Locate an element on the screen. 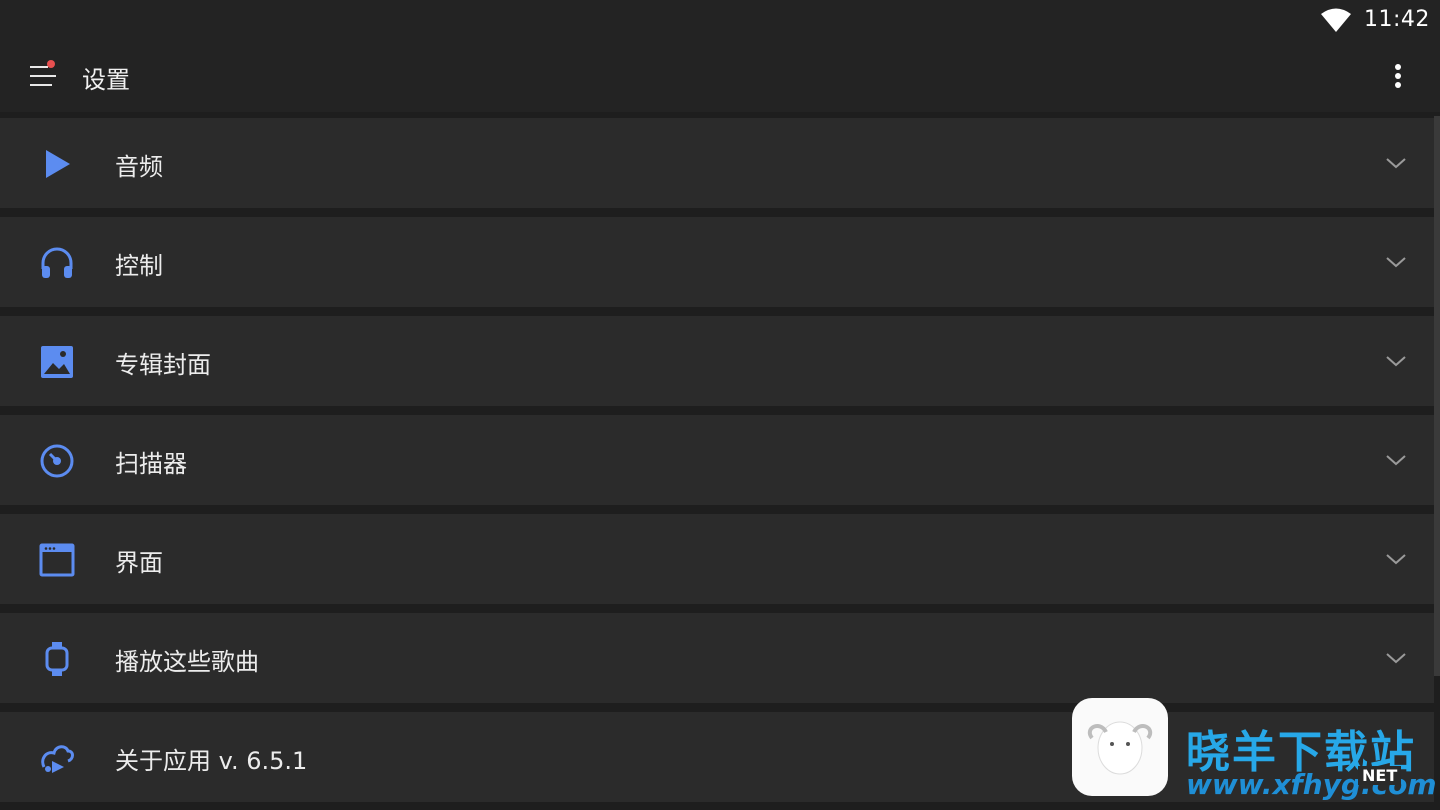 The height and width of the screenshot is (810, 1440). settings-item-play-these-songs: 播放这些歌曲 is located at coordinates (717, 658).